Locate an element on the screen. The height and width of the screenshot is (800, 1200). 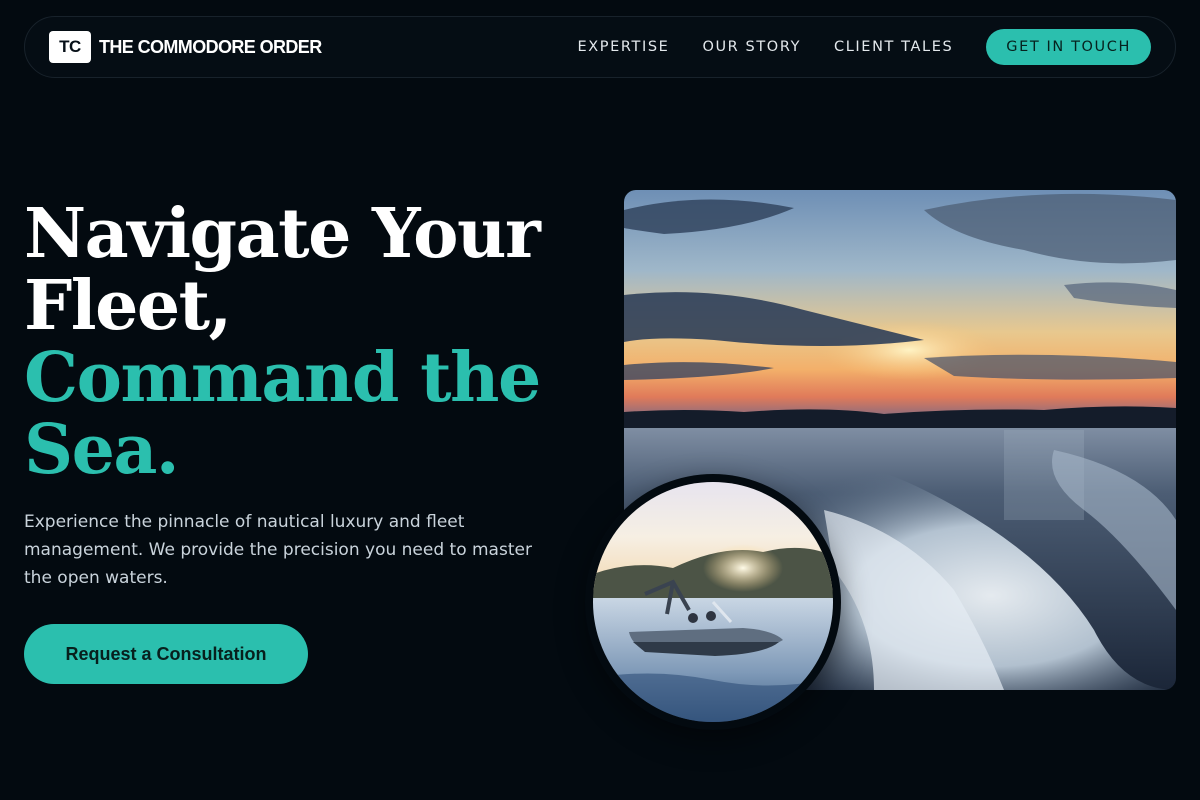
nav-link-expertise: EXPERTISE is located at coordinates (624, 47).